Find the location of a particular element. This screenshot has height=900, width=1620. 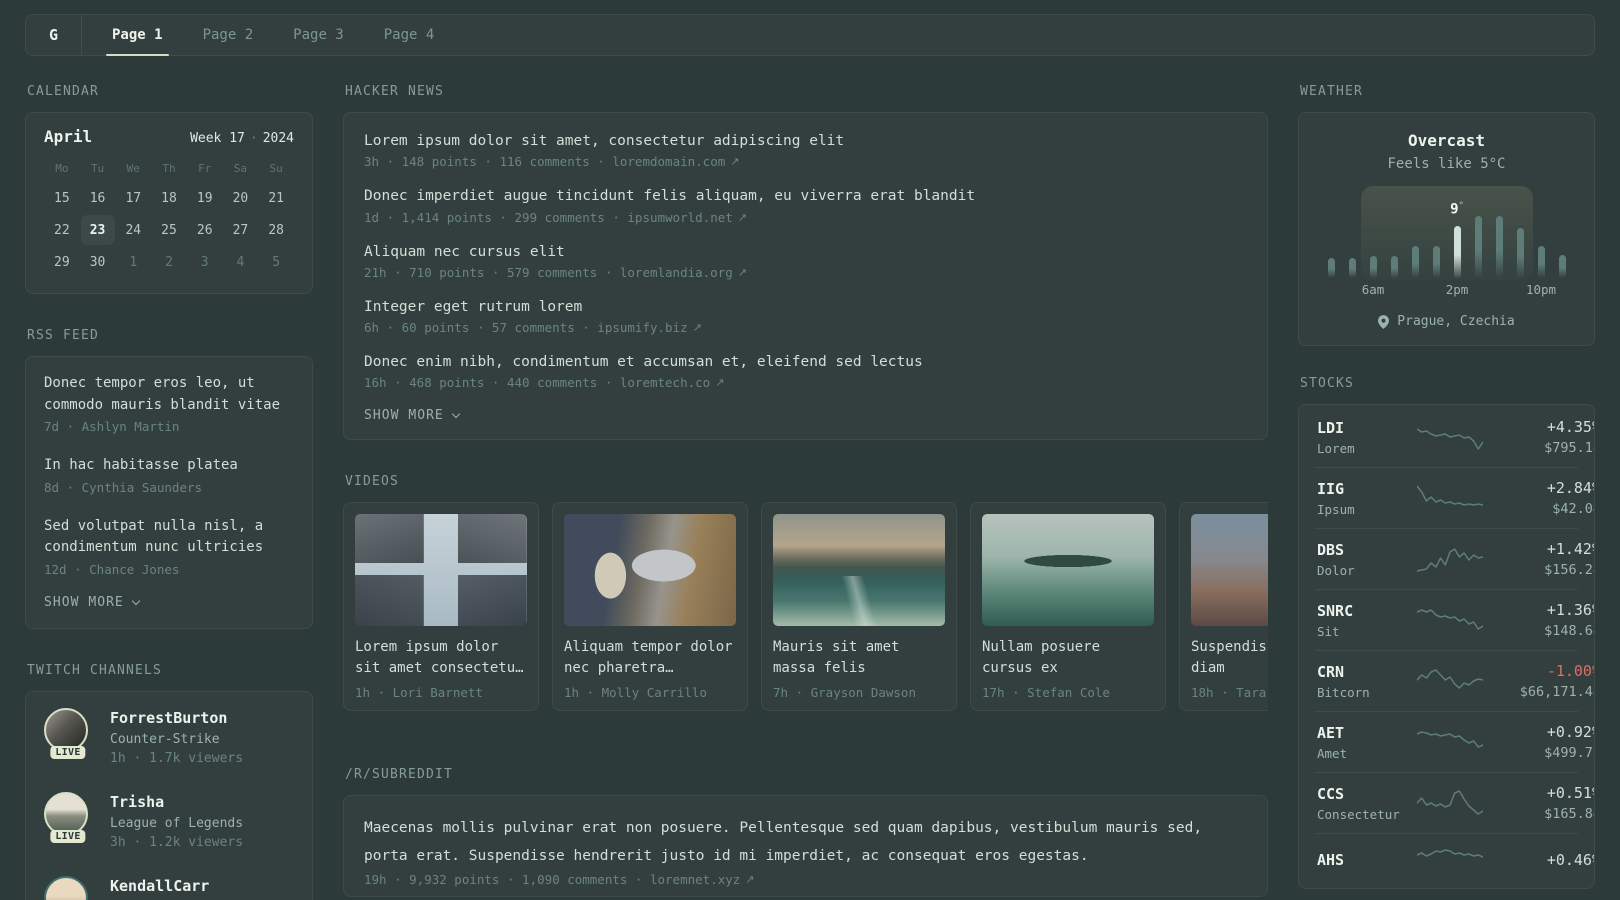

item-domain-link: loremnet.xyz is located at coordinates (695, 879).